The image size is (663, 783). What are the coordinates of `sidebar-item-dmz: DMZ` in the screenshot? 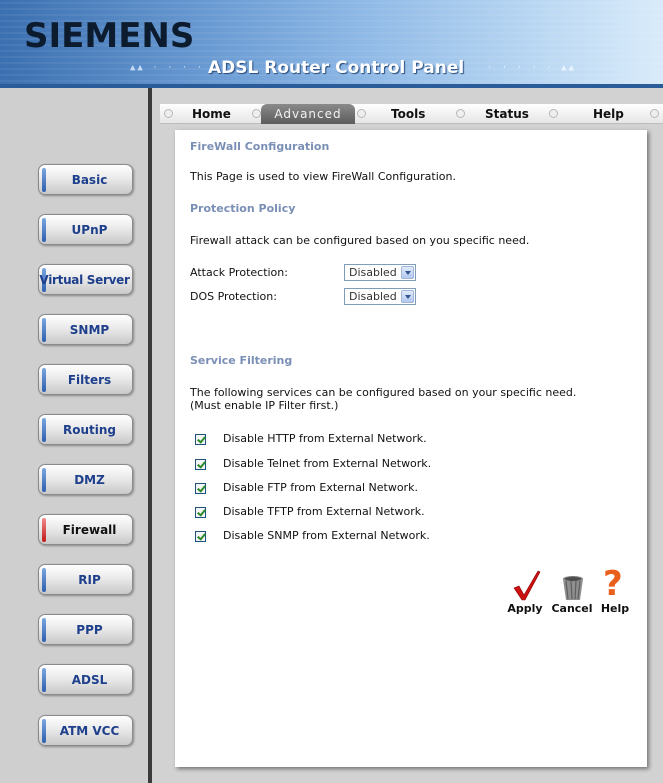 It's located at (85, 479).